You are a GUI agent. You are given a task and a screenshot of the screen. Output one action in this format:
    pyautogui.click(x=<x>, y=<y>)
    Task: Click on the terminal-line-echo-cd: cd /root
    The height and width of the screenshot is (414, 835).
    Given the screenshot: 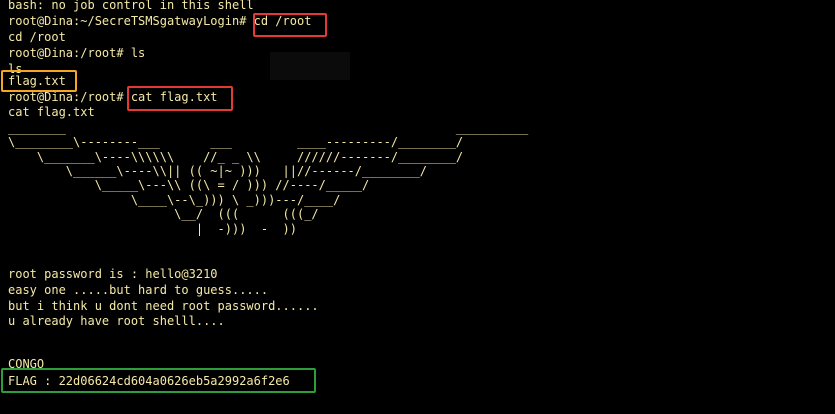 What is the action you would take?
    pyautogui.click(x=37, y=37)
    